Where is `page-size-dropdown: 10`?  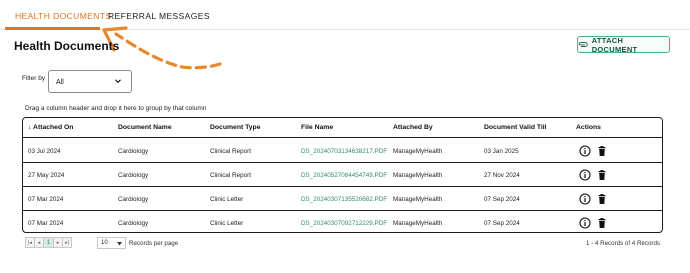 page-size-dropdown: 10 is located at coordinates (111, 243).